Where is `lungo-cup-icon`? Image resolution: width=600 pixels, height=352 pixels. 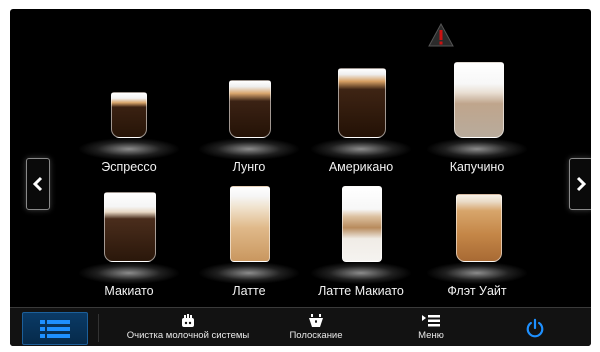 lungo-cup-icon is located at coordinates (250, 109).